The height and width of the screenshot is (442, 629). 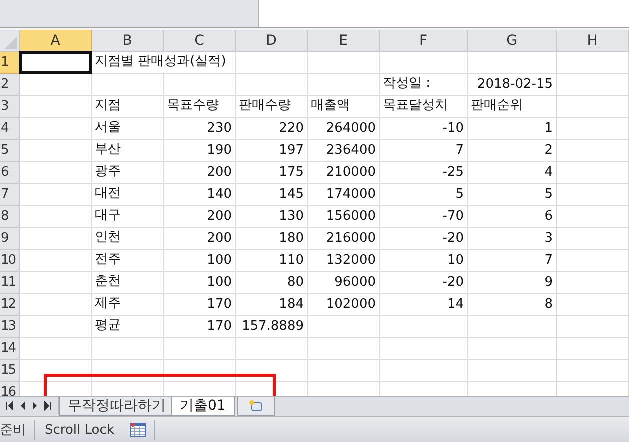 What do you see at coordinates (10, 107) in the screenshot?
I see `row-header: 3` at bounding box center [10, 107].